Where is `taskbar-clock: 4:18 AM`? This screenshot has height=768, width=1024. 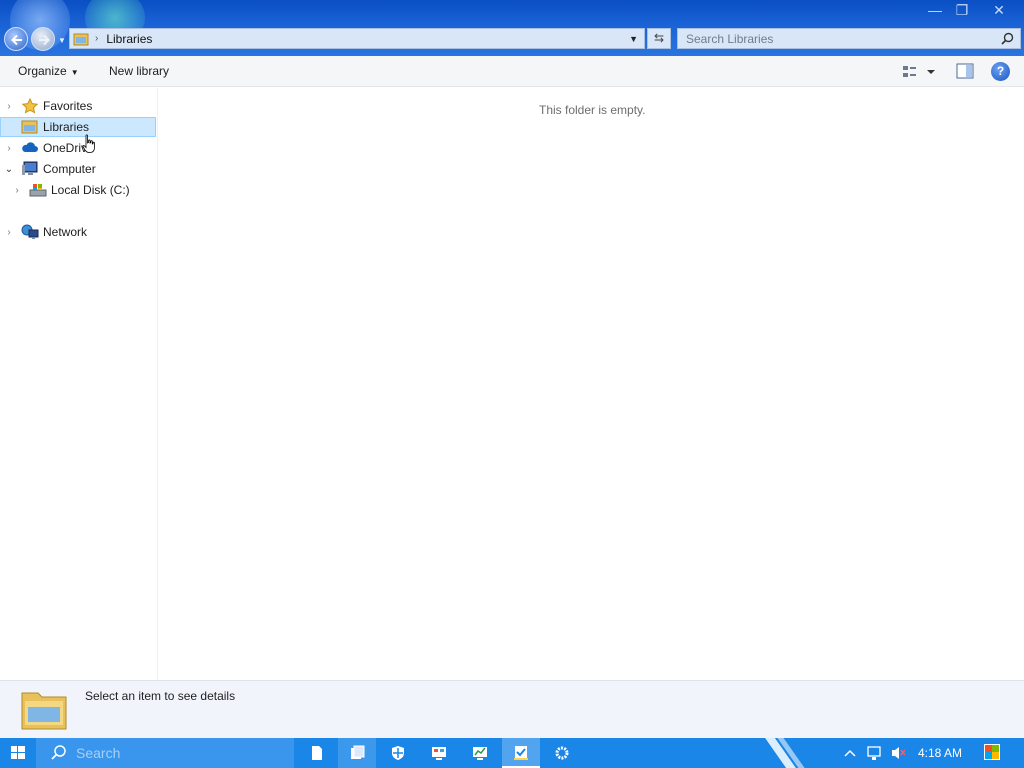 taskbar-clock: 4:18 AM is located at coordinates (940, 753).